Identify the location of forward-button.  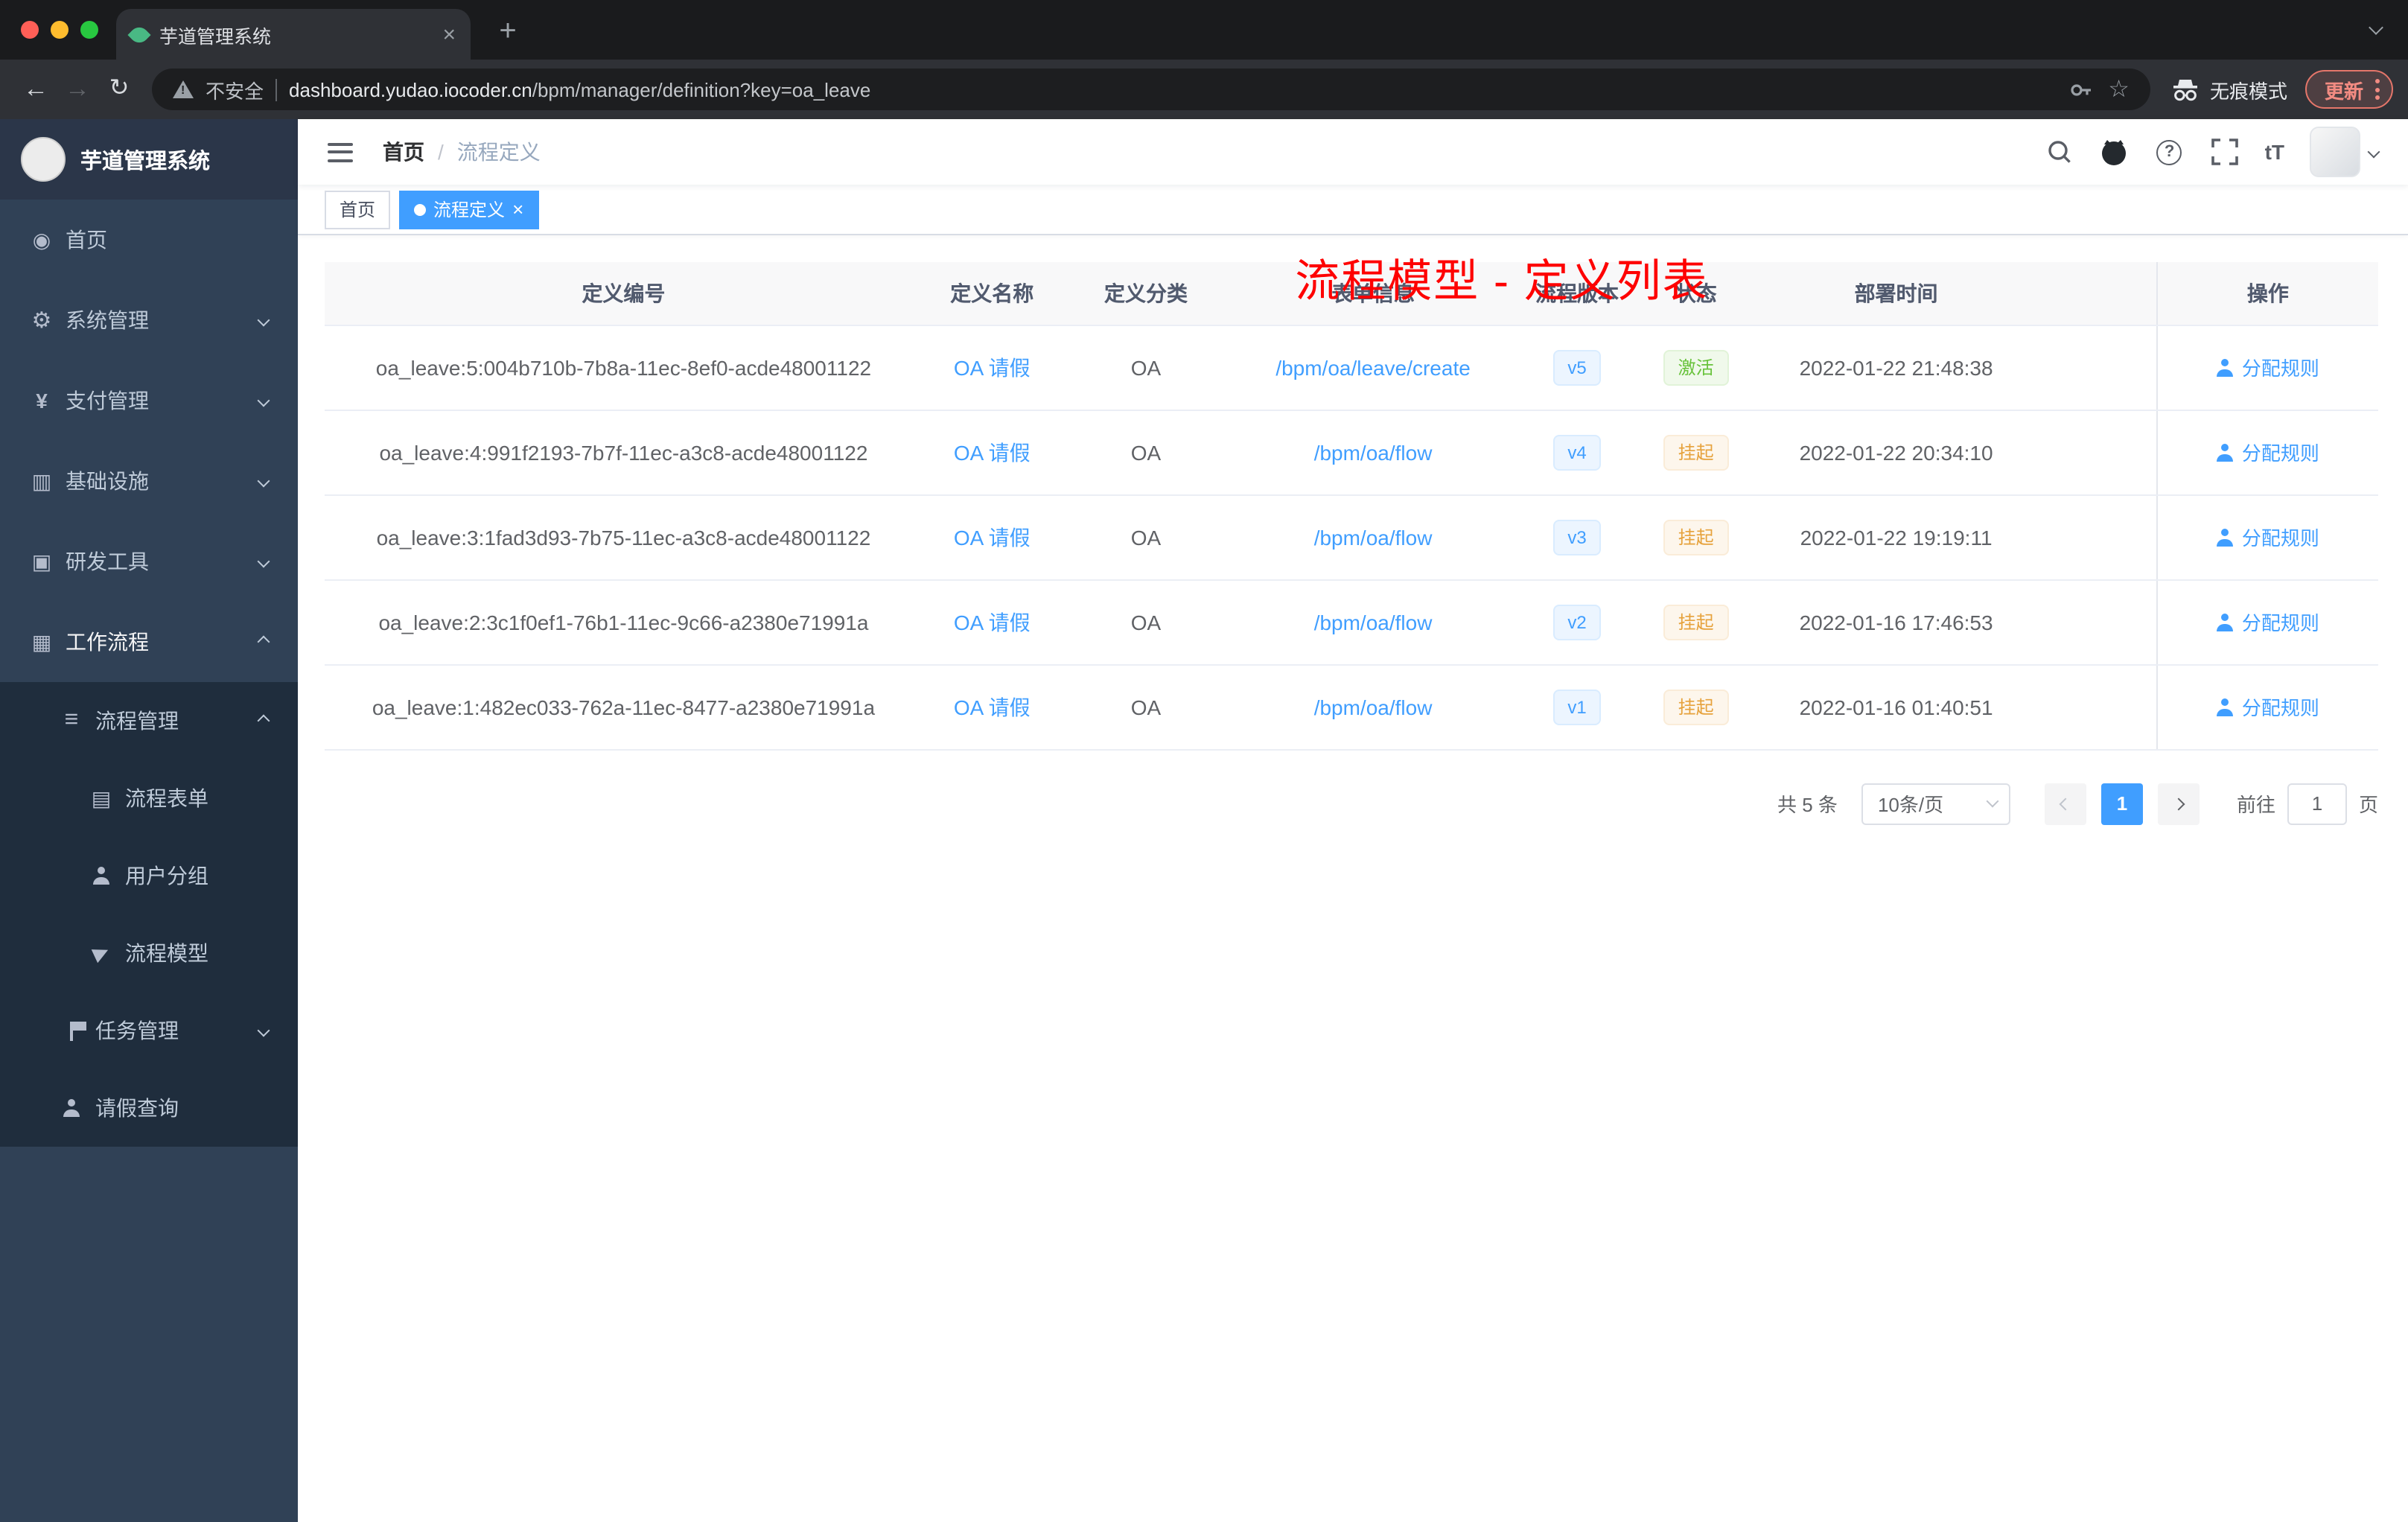
(77, 89).